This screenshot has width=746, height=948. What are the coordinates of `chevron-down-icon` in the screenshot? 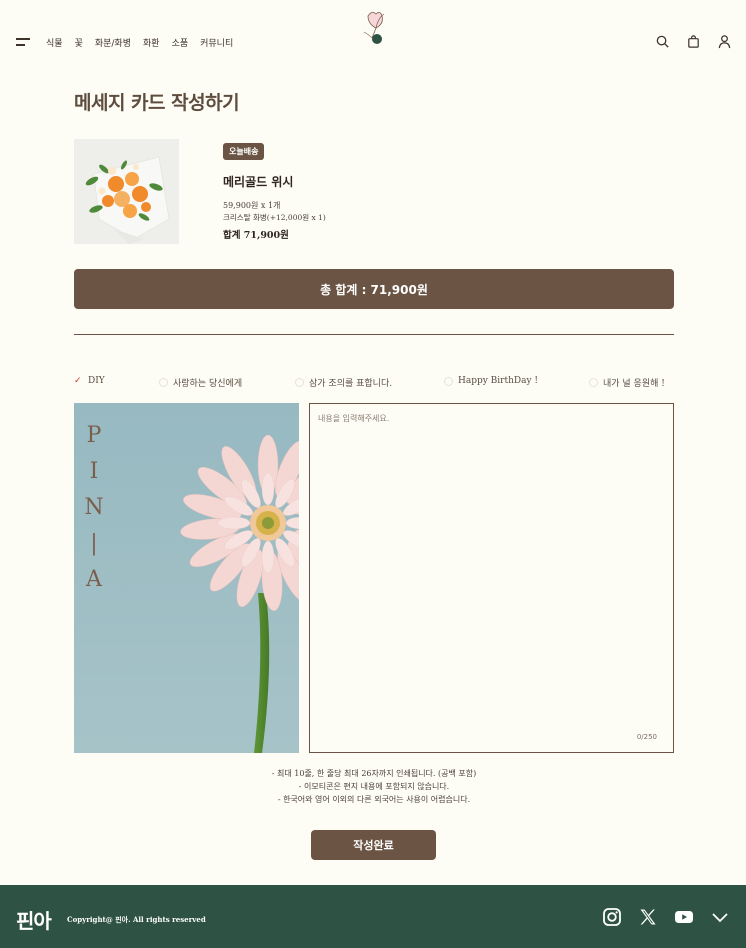 It's located at (720, 917).